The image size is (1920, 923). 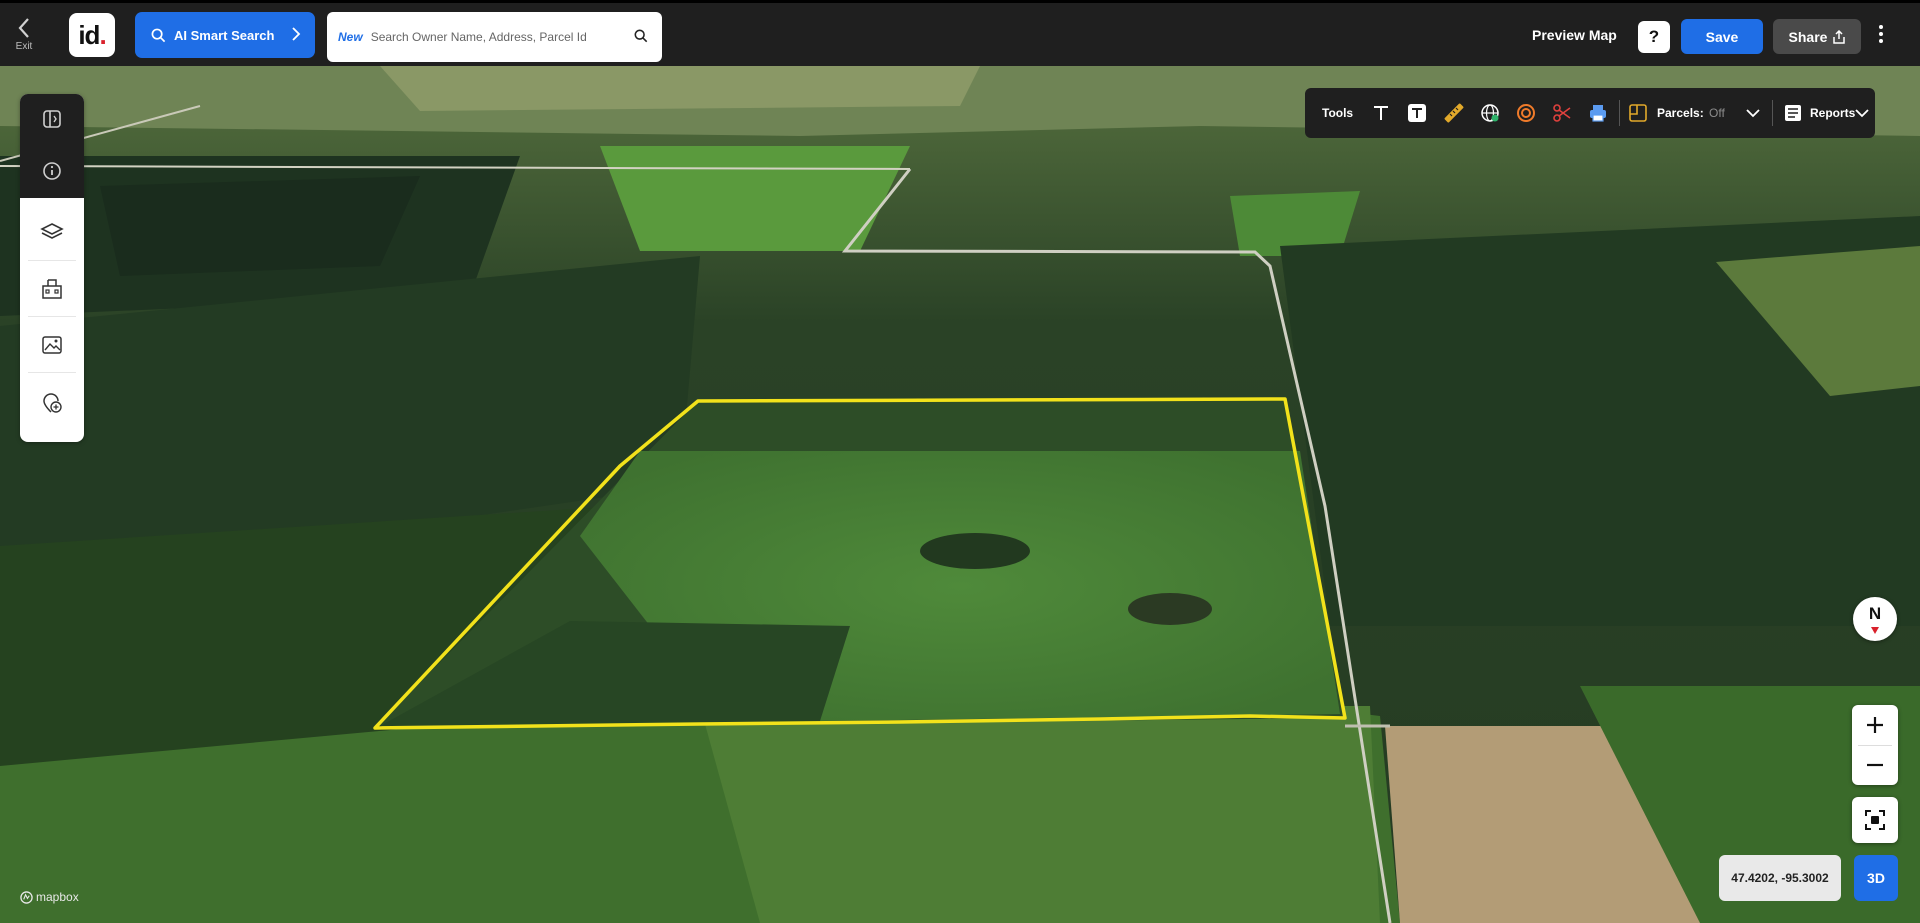 I want to click on scissors-icon, so click(x=1562, y=113).